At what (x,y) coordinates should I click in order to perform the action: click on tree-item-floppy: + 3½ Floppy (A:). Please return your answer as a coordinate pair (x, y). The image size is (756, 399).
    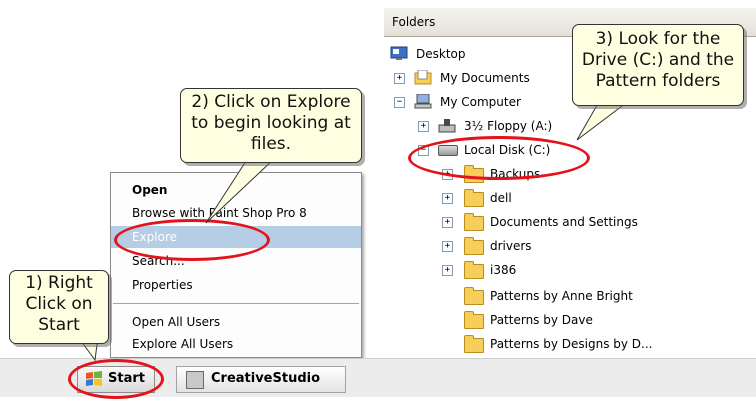
    Looking at the image, I should click on (518, 126).